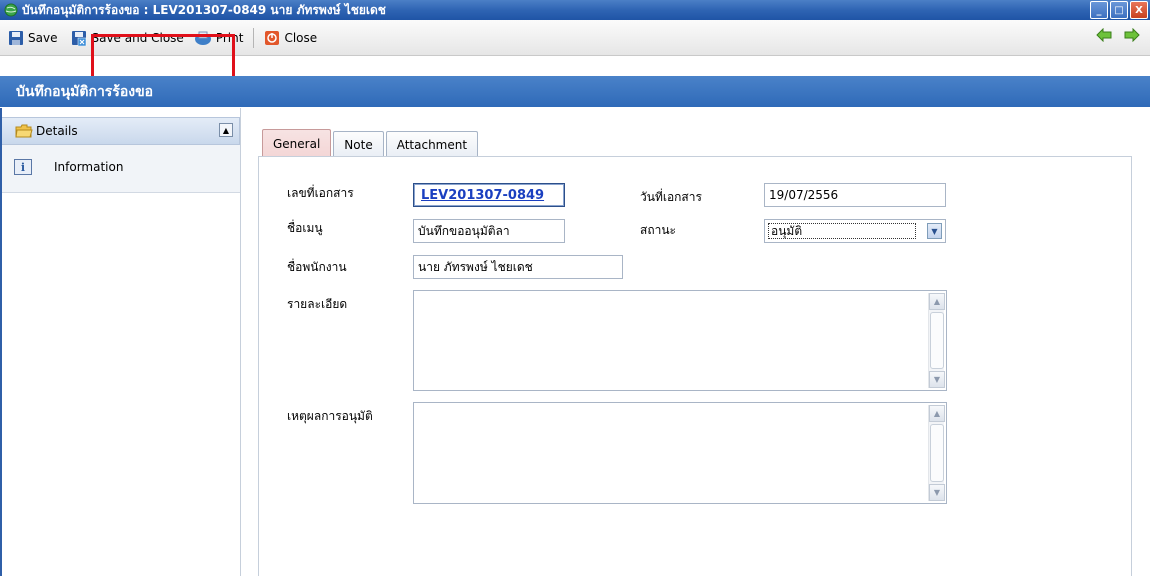  What do you see at coordinates (120, 131) in the screenshot?
I see `details-section-header: Details ▲` at bounding box center [120, 131].